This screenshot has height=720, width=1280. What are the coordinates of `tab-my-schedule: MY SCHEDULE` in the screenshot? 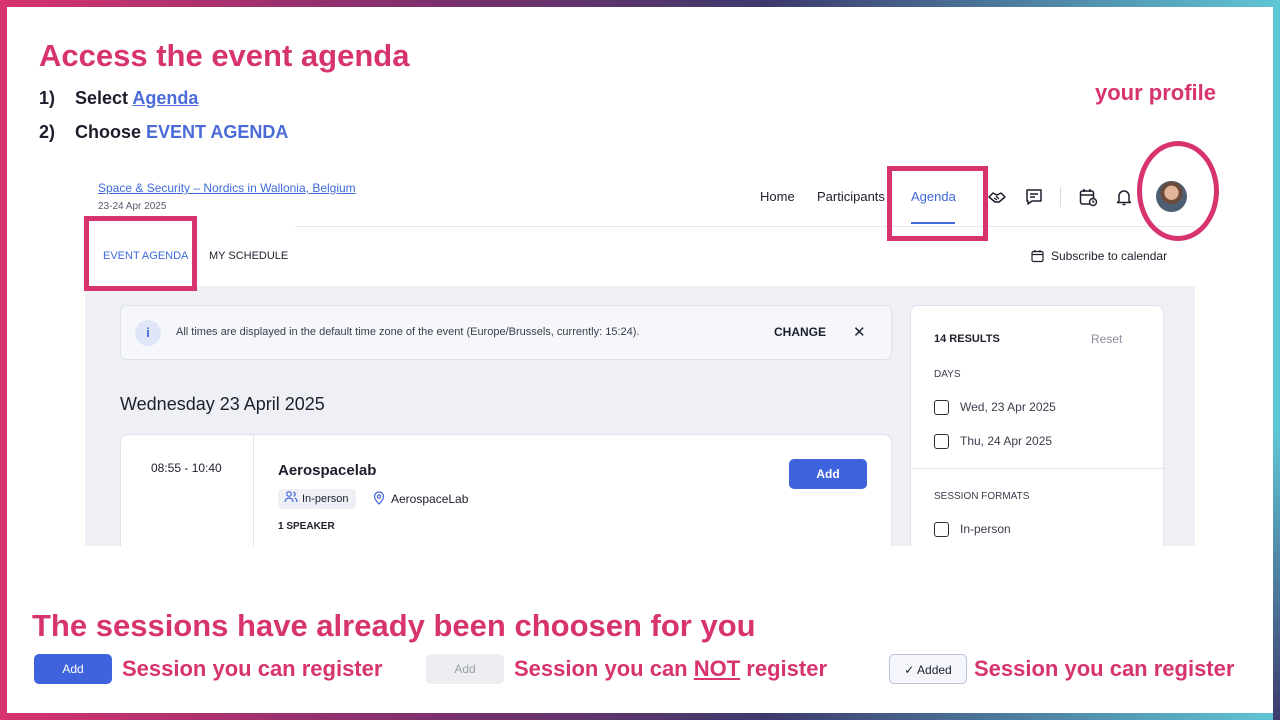 It's located at (248, 256).